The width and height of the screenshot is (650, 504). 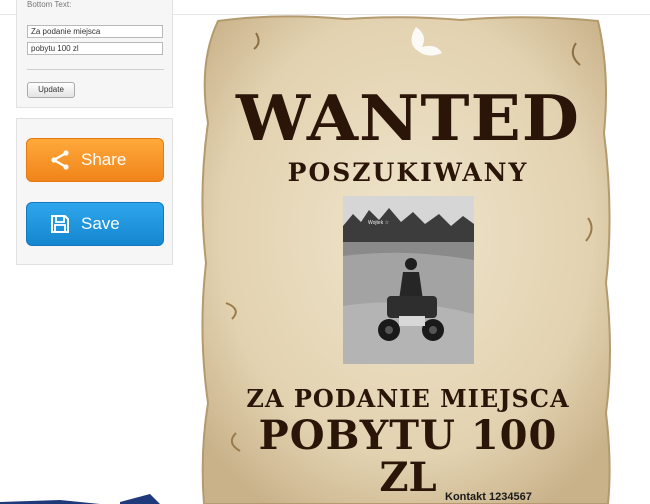 I want to click on bottom-text-form: Bottom Text: Update, so click(x=94, y=54).